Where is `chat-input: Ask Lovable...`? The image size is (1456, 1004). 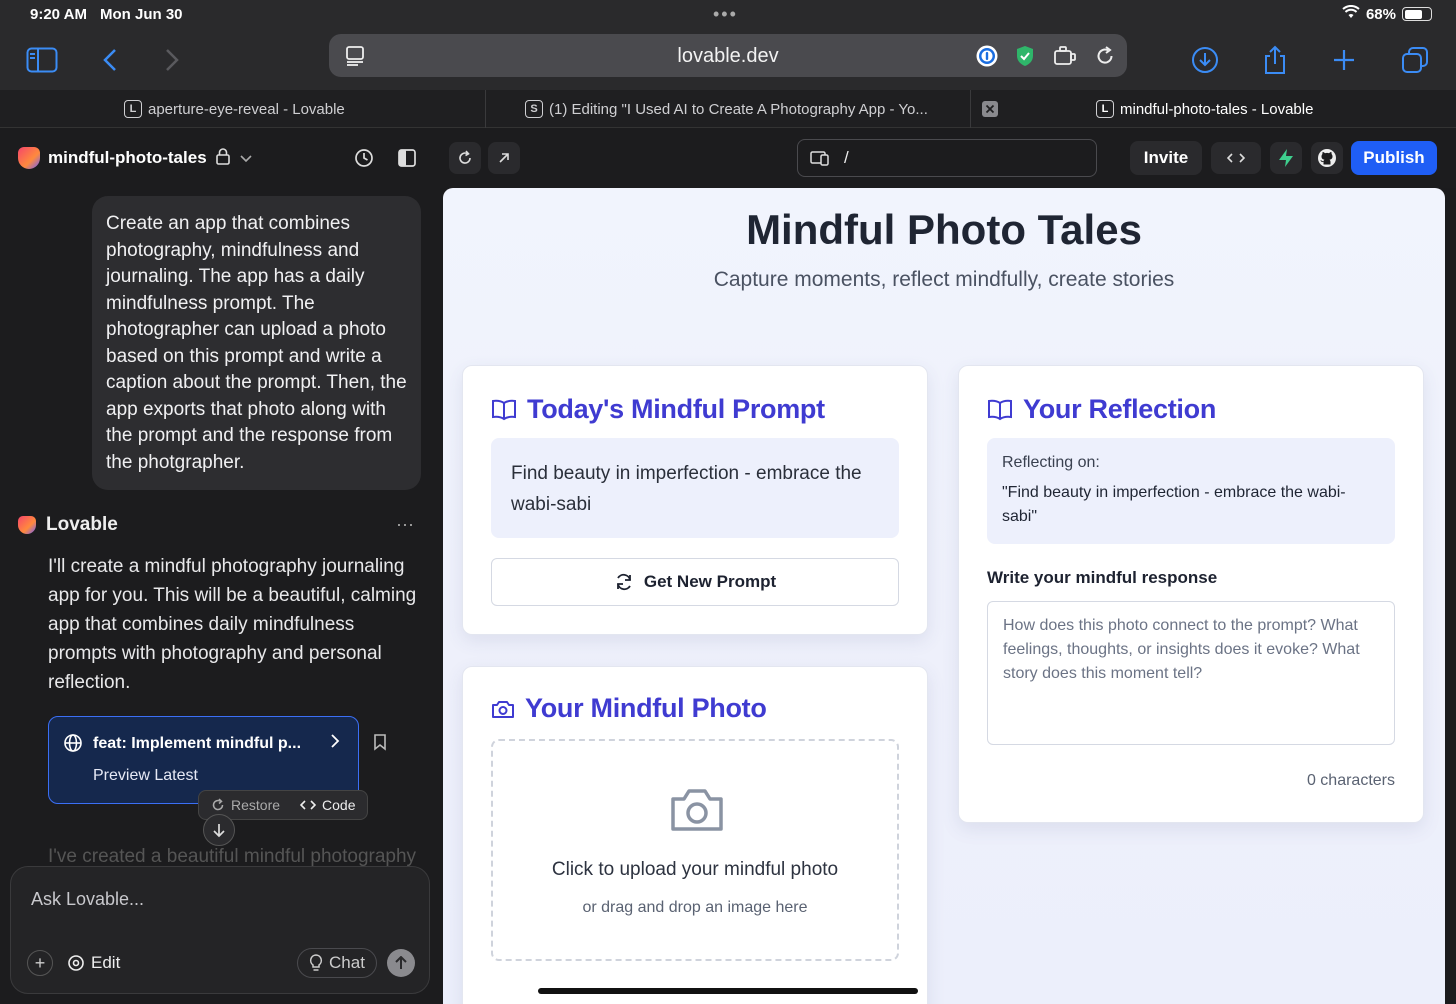 chat-input: Ask Lovable... is located at coordinates (87, 899).